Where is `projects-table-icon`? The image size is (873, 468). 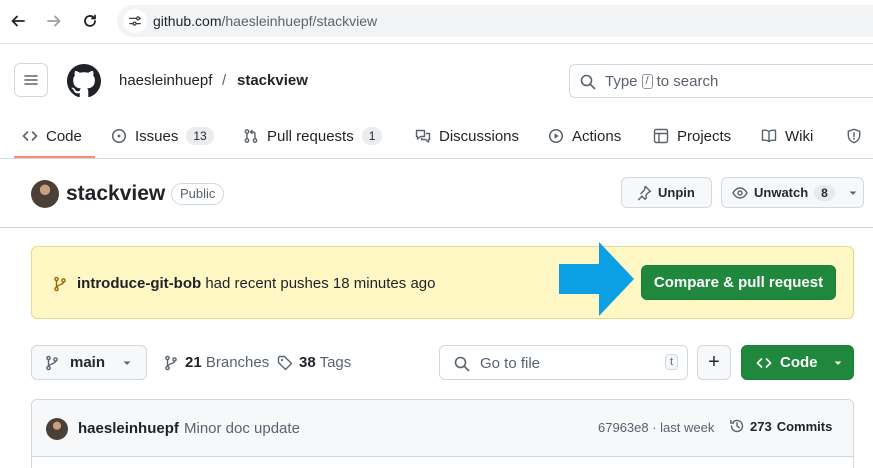 projects-table-icon is located at coordinates (661, 136).